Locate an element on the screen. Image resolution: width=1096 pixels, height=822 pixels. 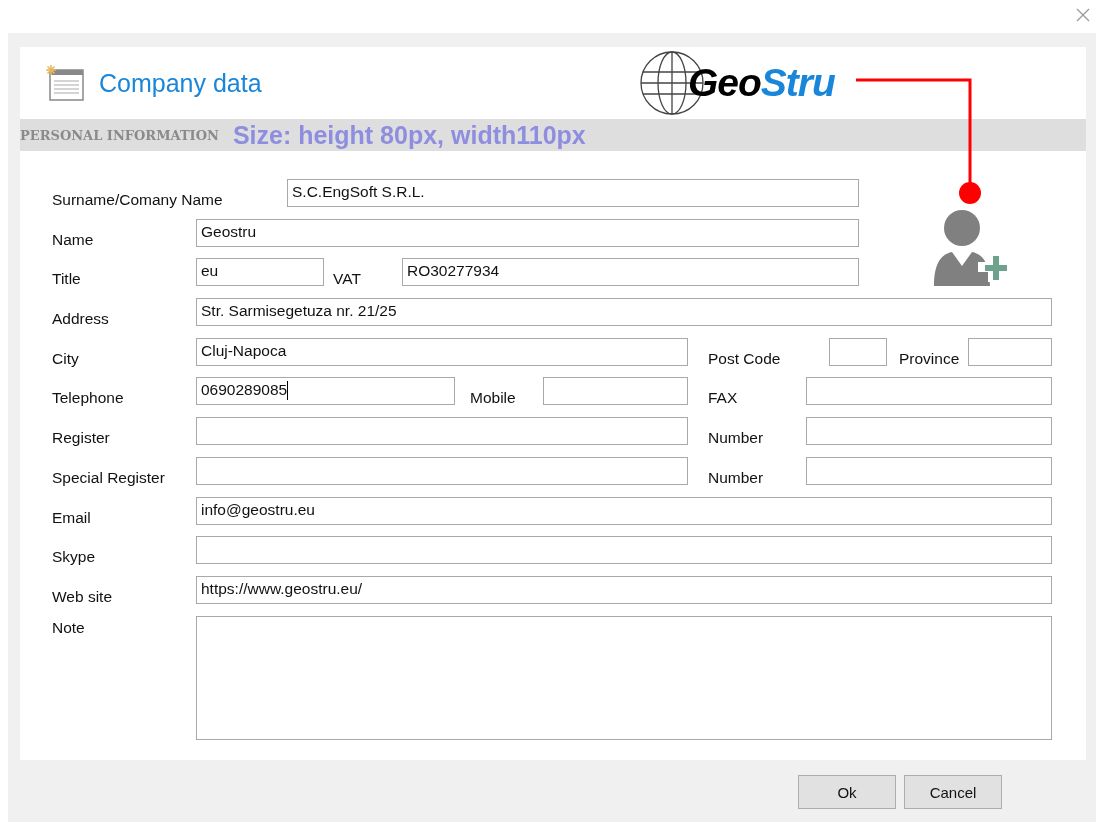
field-label: Note is located at coordinates (68, 627).